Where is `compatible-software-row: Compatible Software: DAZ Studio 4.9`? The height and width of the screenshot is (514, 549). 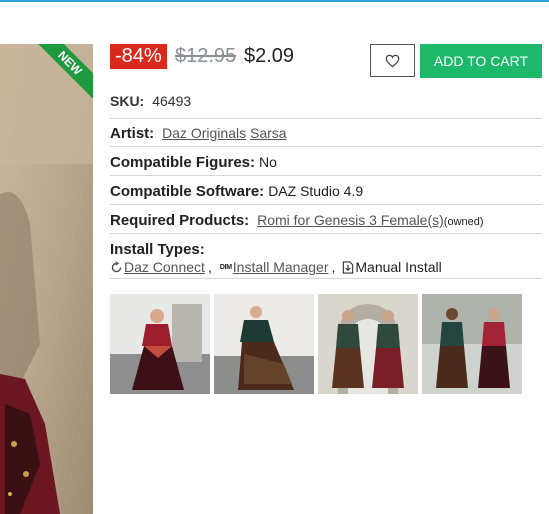 compatible-software-row: Compatible Software: DAZ Studio 4.9 is located at coordinates (326, 189).